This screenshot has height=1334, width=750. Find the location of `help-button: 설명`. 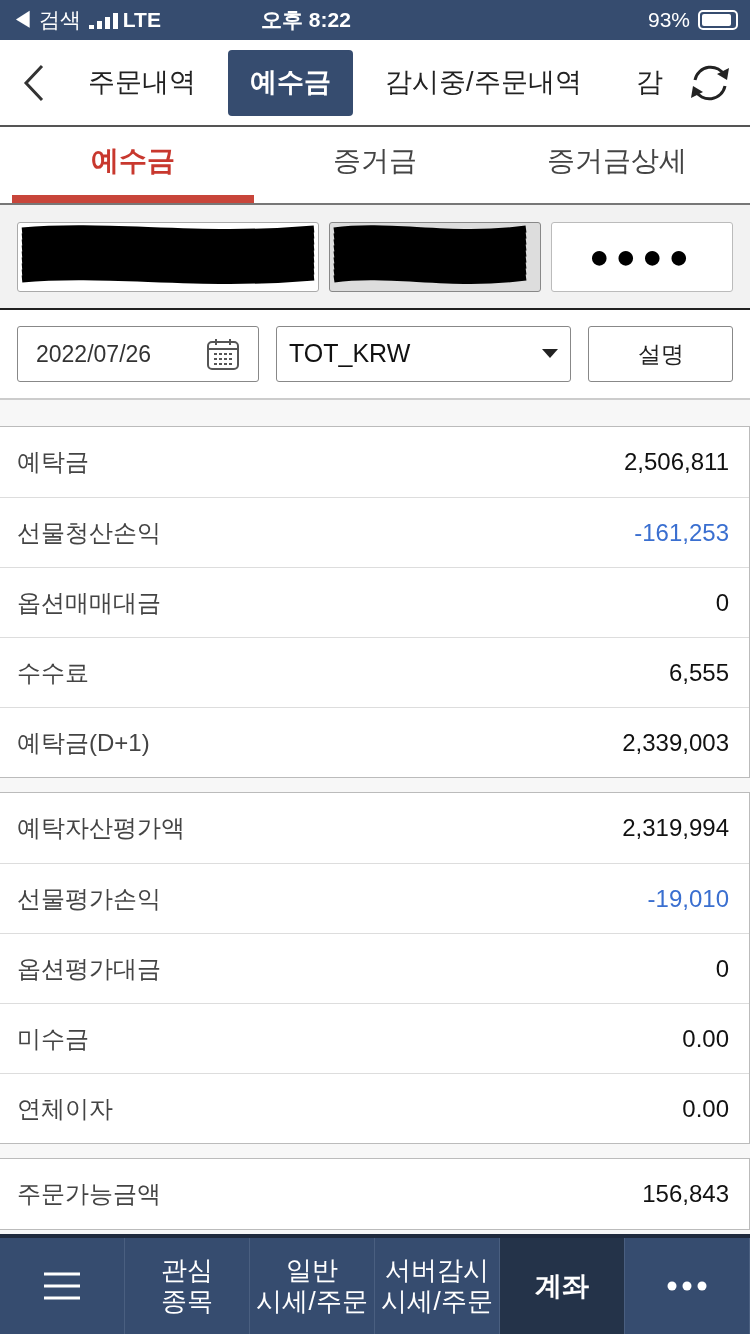

help-button: 설명 is located at coordinates (660, 354).